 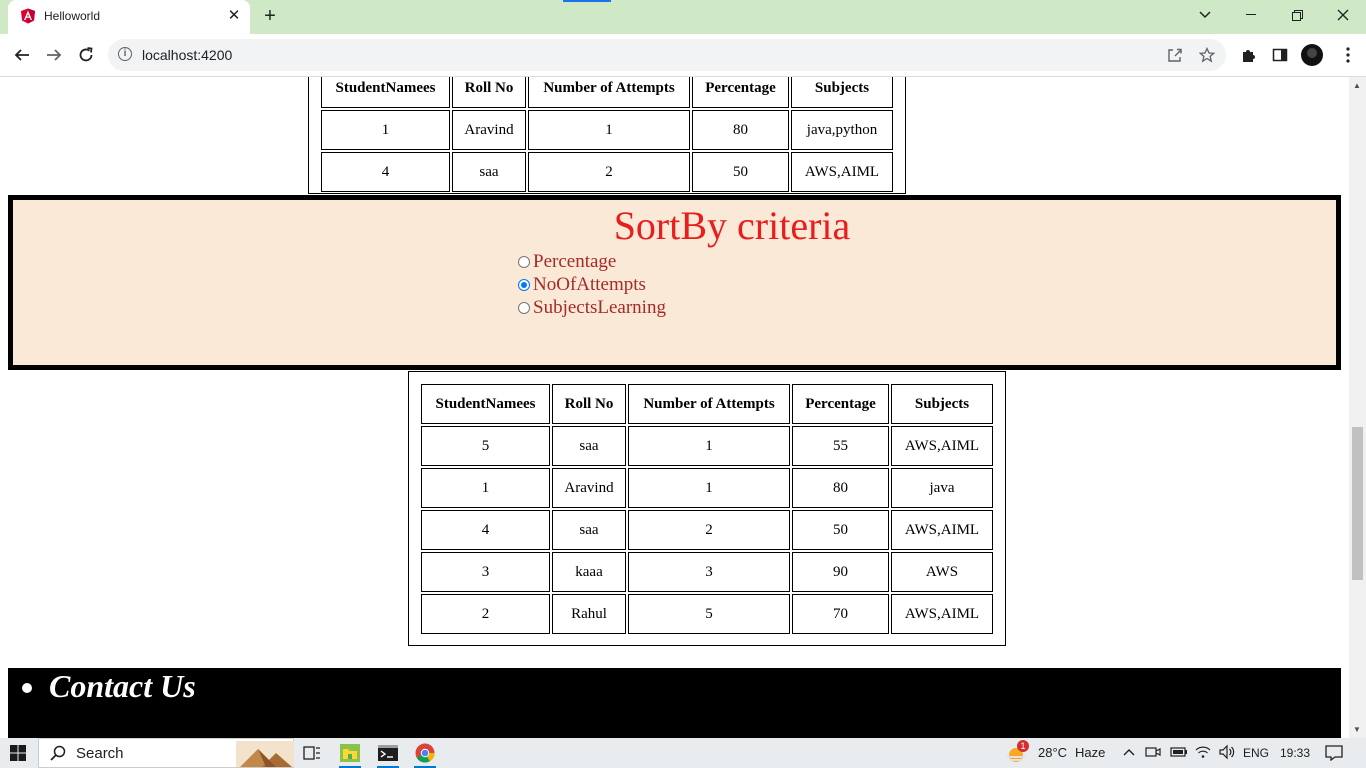 What do you see at coordinates (1357, 85) in the screenshot?
I see `scroll-up-arrow-icon: ▲` at bounding box center [1357, 85].